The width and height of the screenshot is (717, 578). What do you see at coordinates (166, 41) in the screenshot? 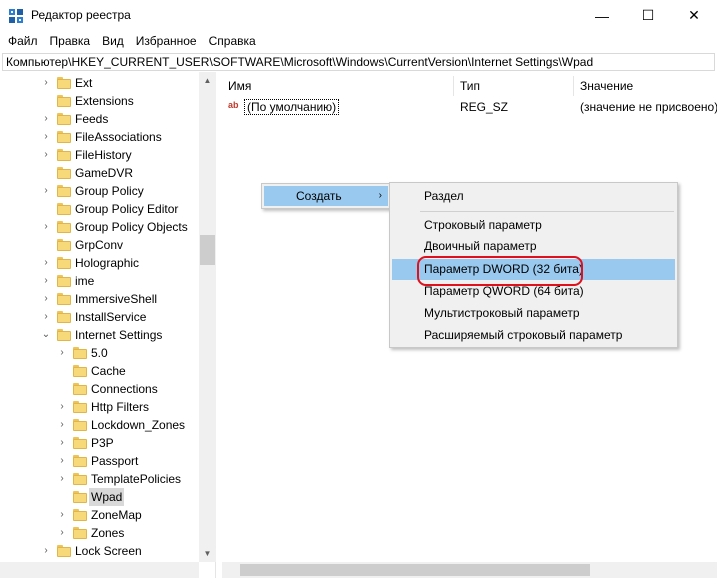
I see `menu-favorites: Избранное` at bounding box center [166, 41].